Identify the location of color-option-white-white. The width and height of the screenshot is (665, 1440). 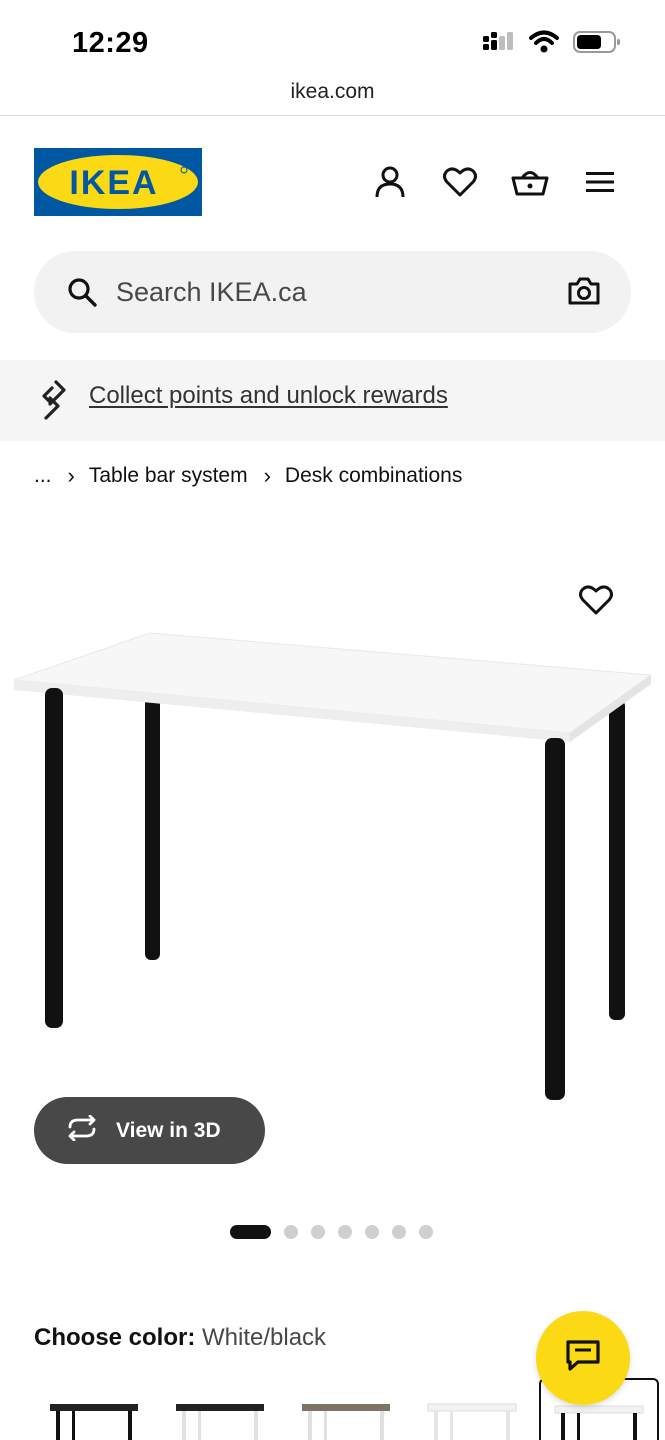
(480, 1409).